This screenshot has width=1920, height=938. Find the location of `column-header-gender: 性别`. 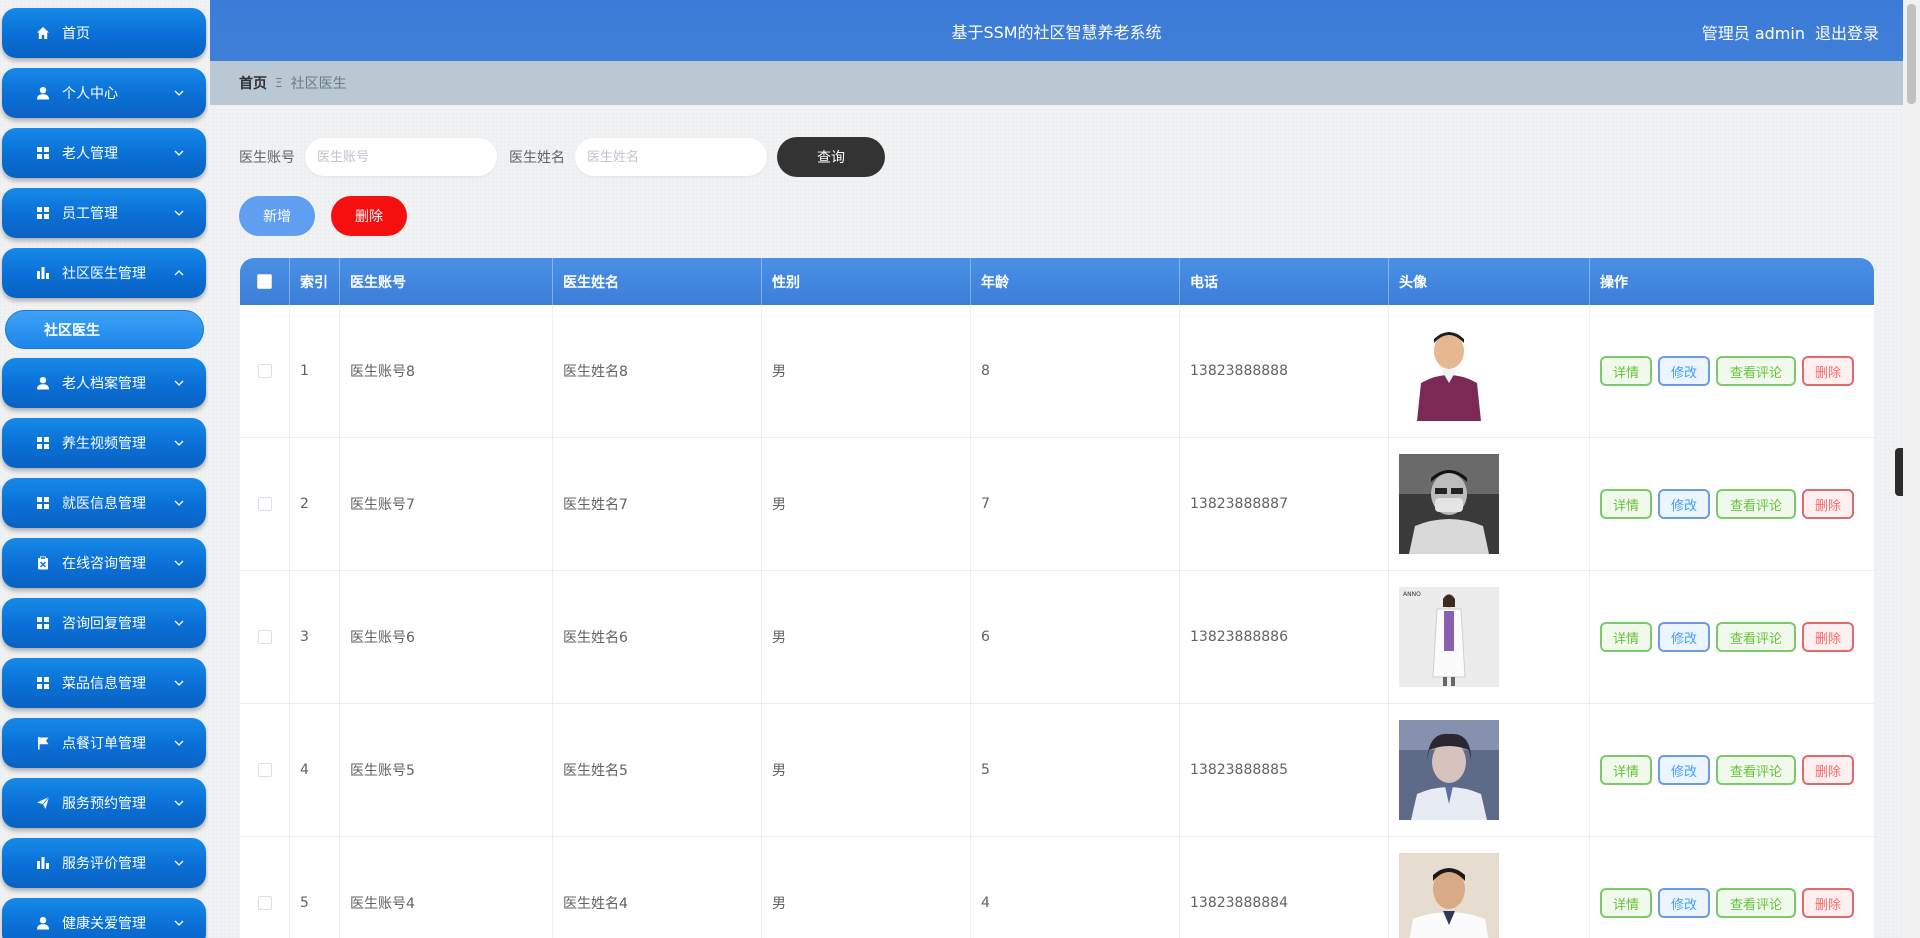

column-header-gender: 性别 is located at coordinates (866, 281).